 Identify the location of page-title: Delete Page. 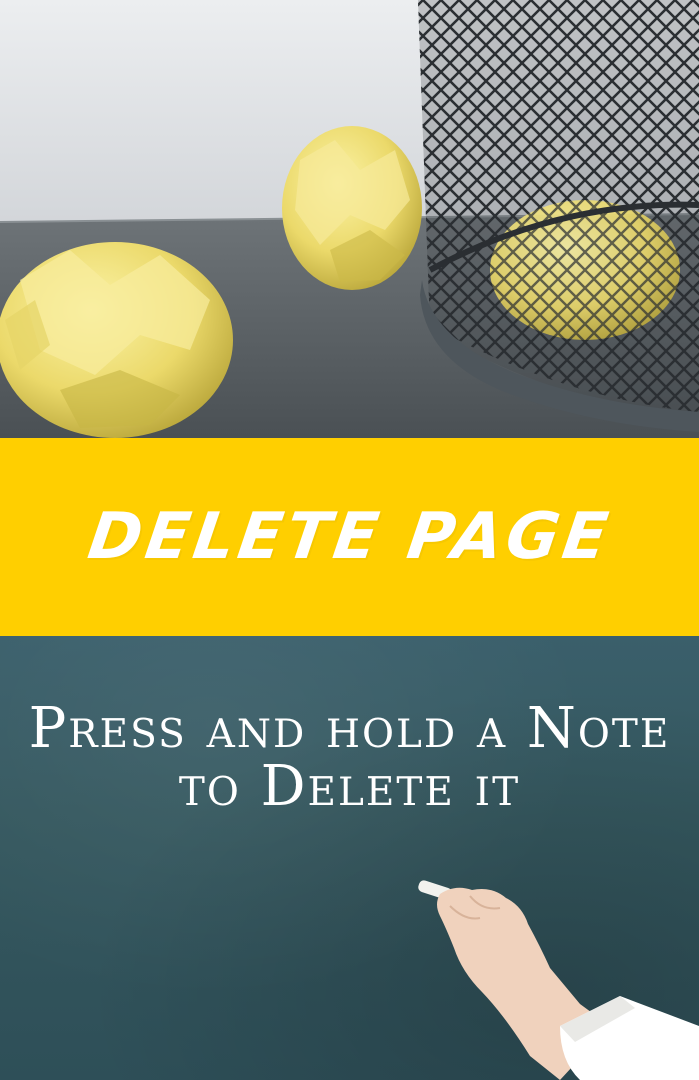
(349, 537).